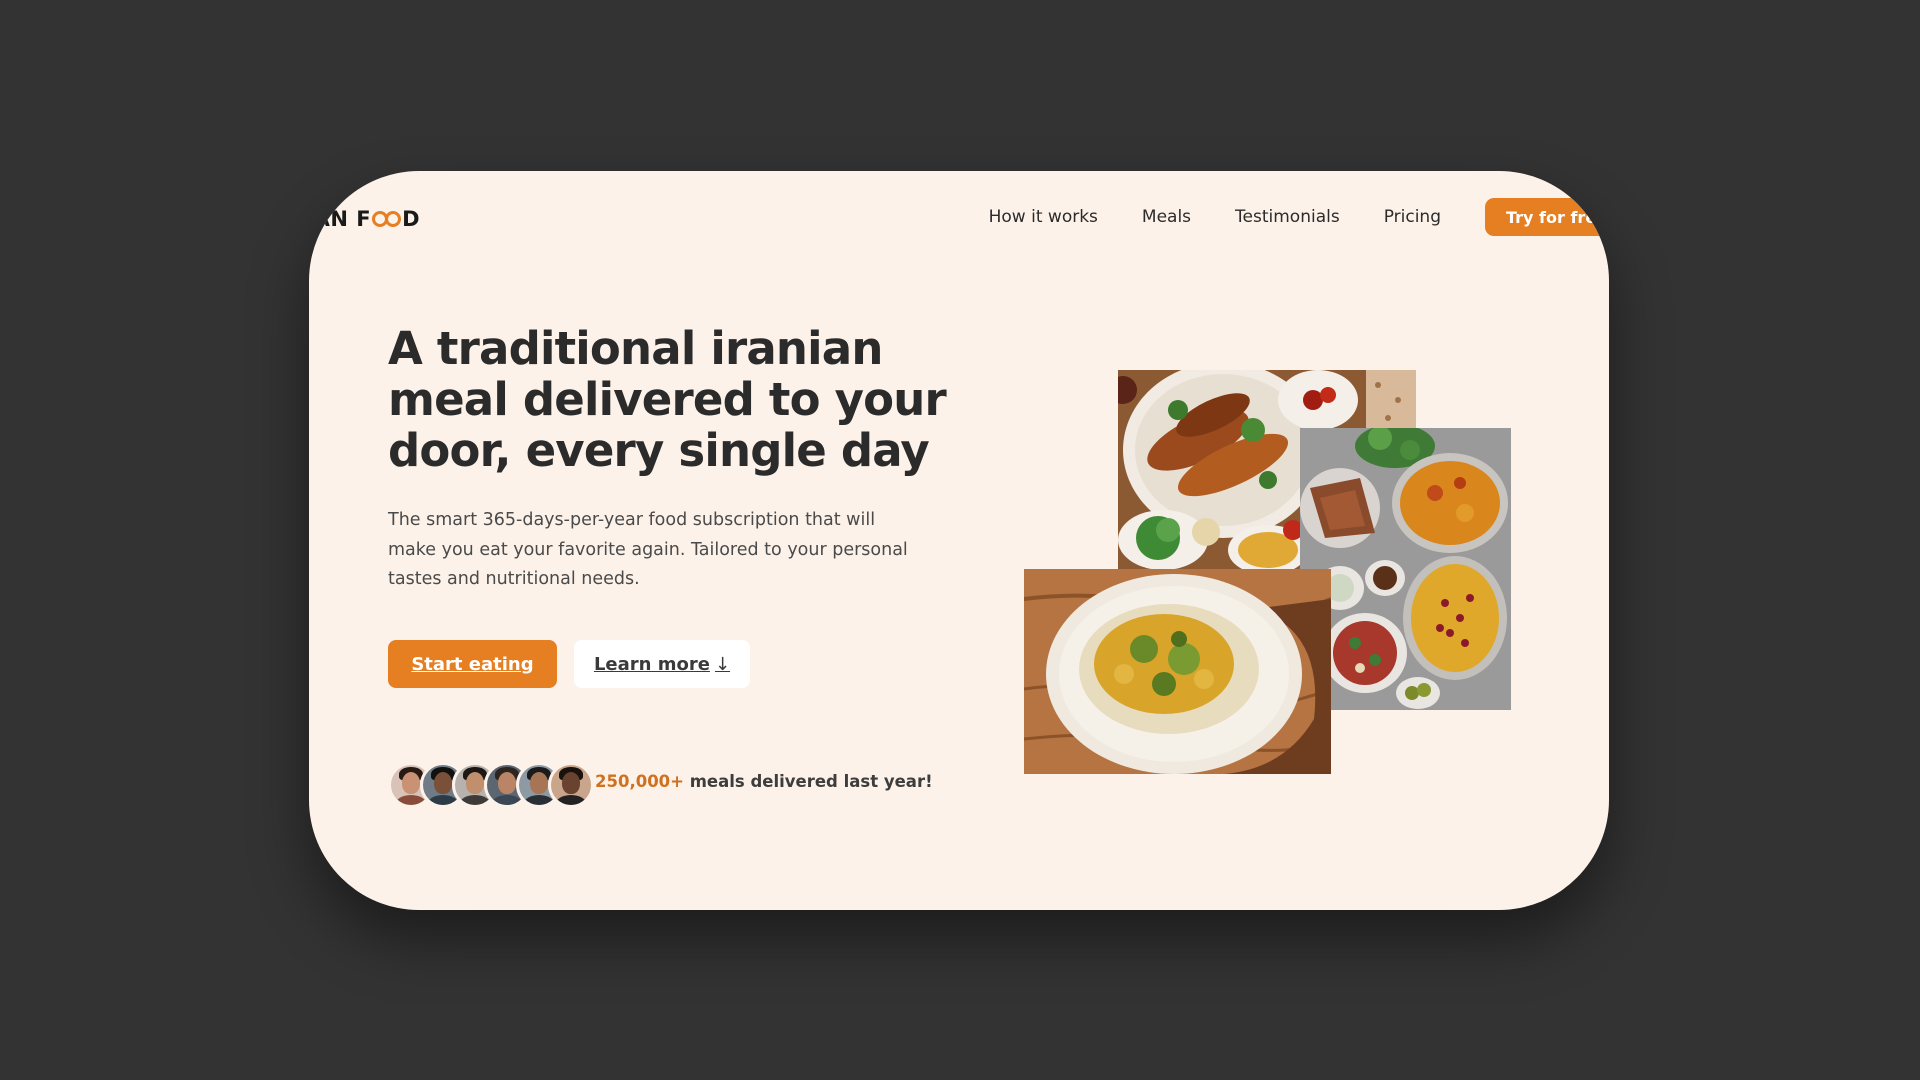  Describe the element at coordinates (1043, 217) in the screenshot. I see `nav-link-how-it-works: How it works` at that location.